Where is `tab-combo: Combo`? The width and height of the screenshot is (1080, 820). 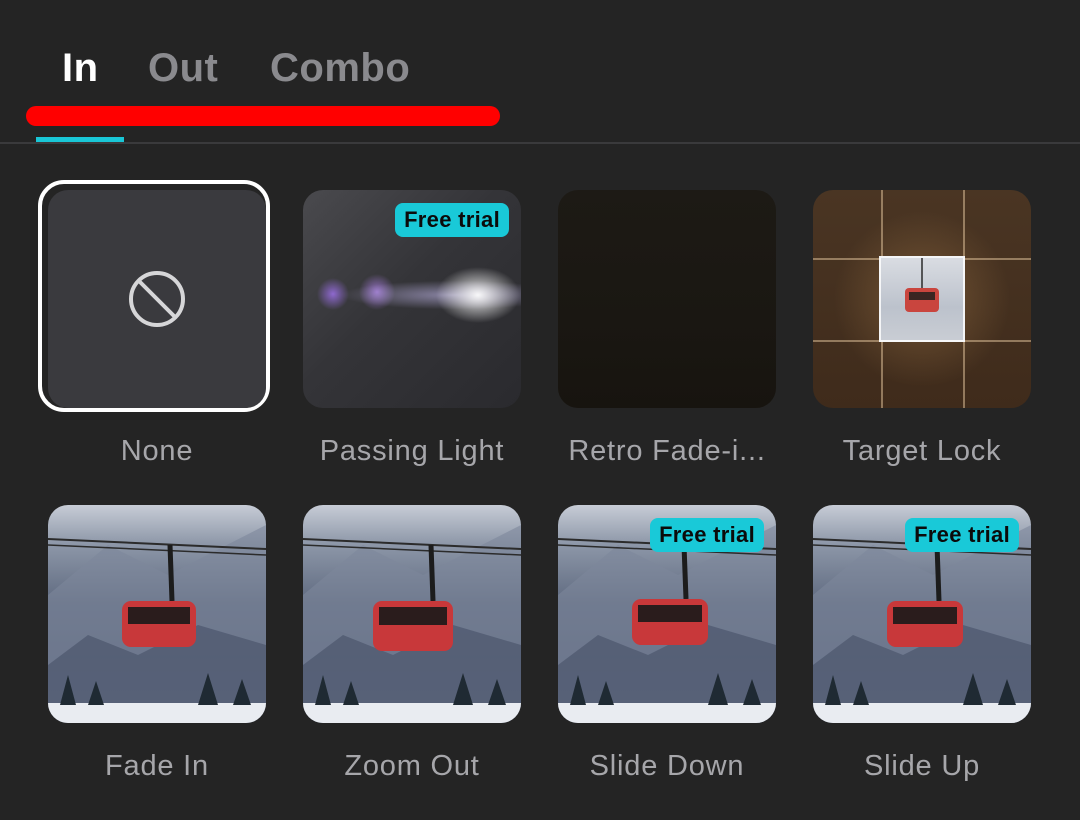 tab-combo: Combo is located at coordinates (340, 68).